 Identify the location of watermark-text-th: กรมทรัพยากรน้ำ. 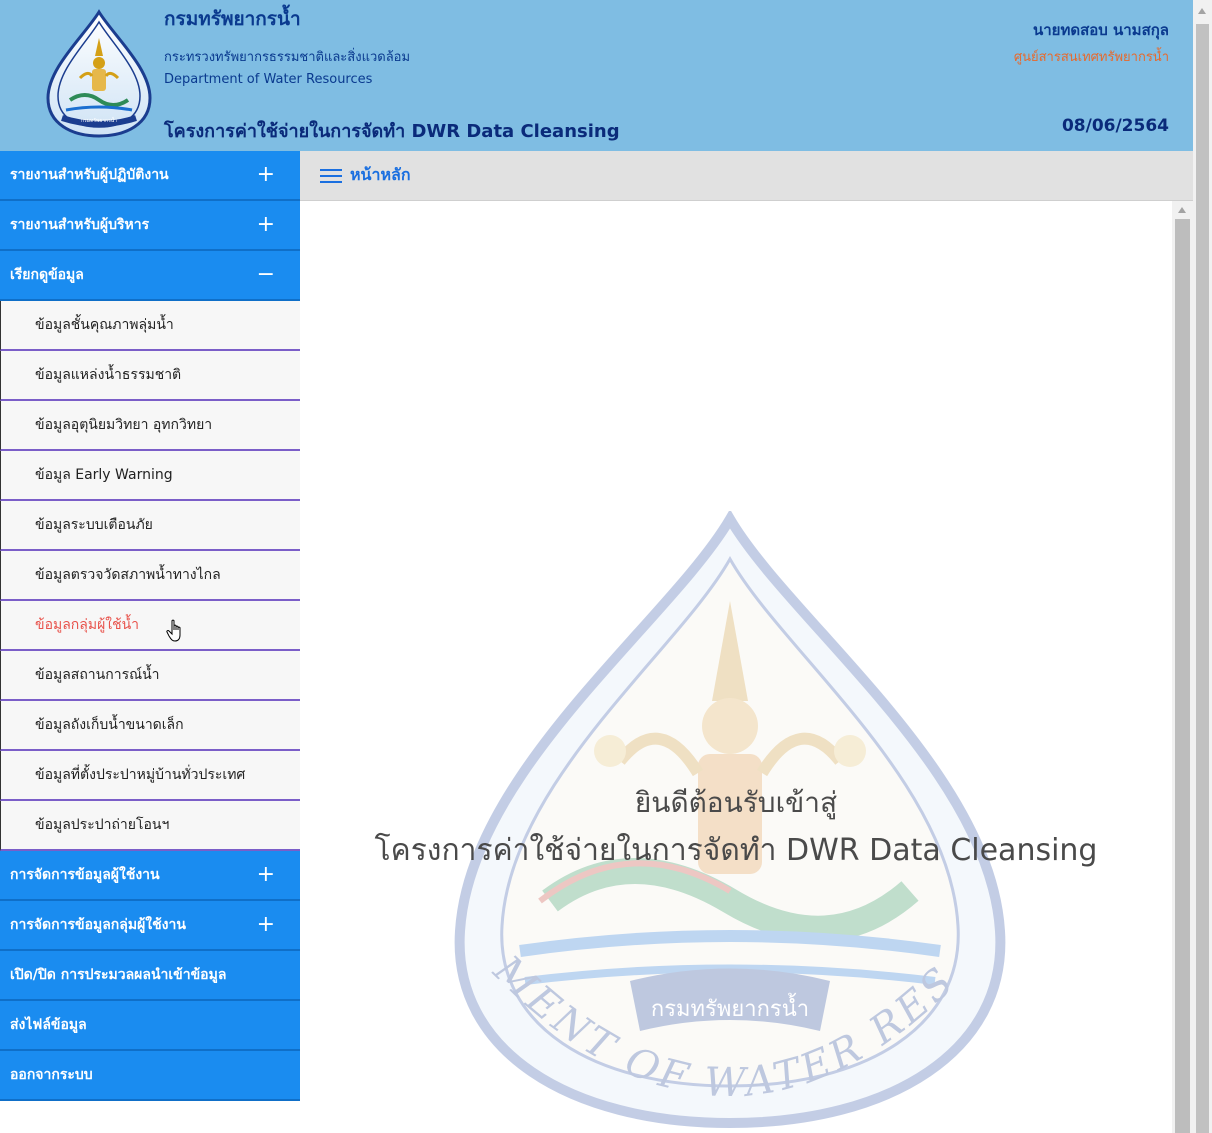
(730, 1007).